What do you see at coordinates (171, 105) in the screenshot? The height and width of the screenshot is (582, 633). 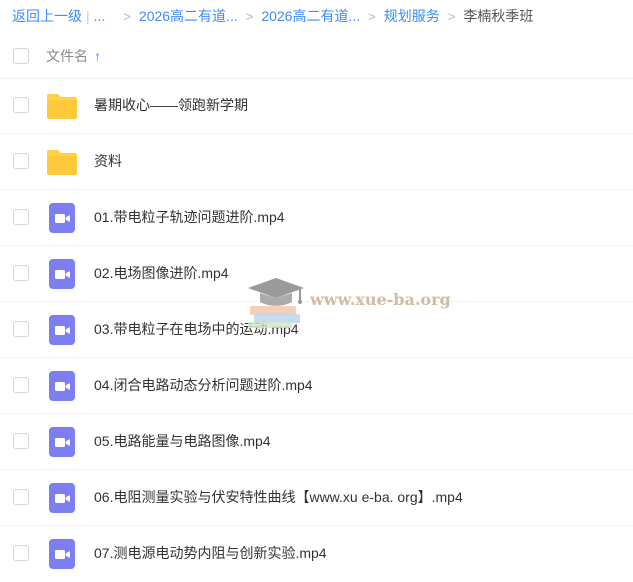 I see `file-name: 暑期收心——领跑新学期` at bounding box center [171, 105].